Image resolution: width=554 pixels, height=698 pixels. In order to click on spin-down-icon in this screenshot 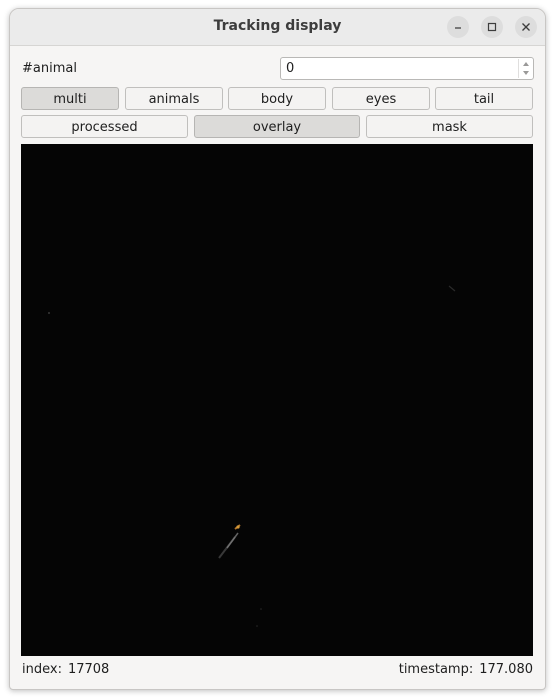, I will do `click(526, 73)`.